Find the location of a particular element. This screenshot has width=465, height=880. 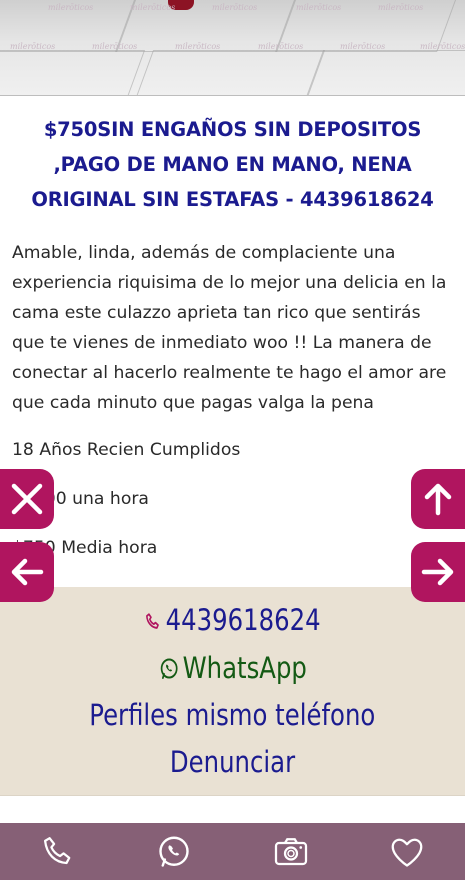

bottom-action-bar is located at coordinates (232, 851).